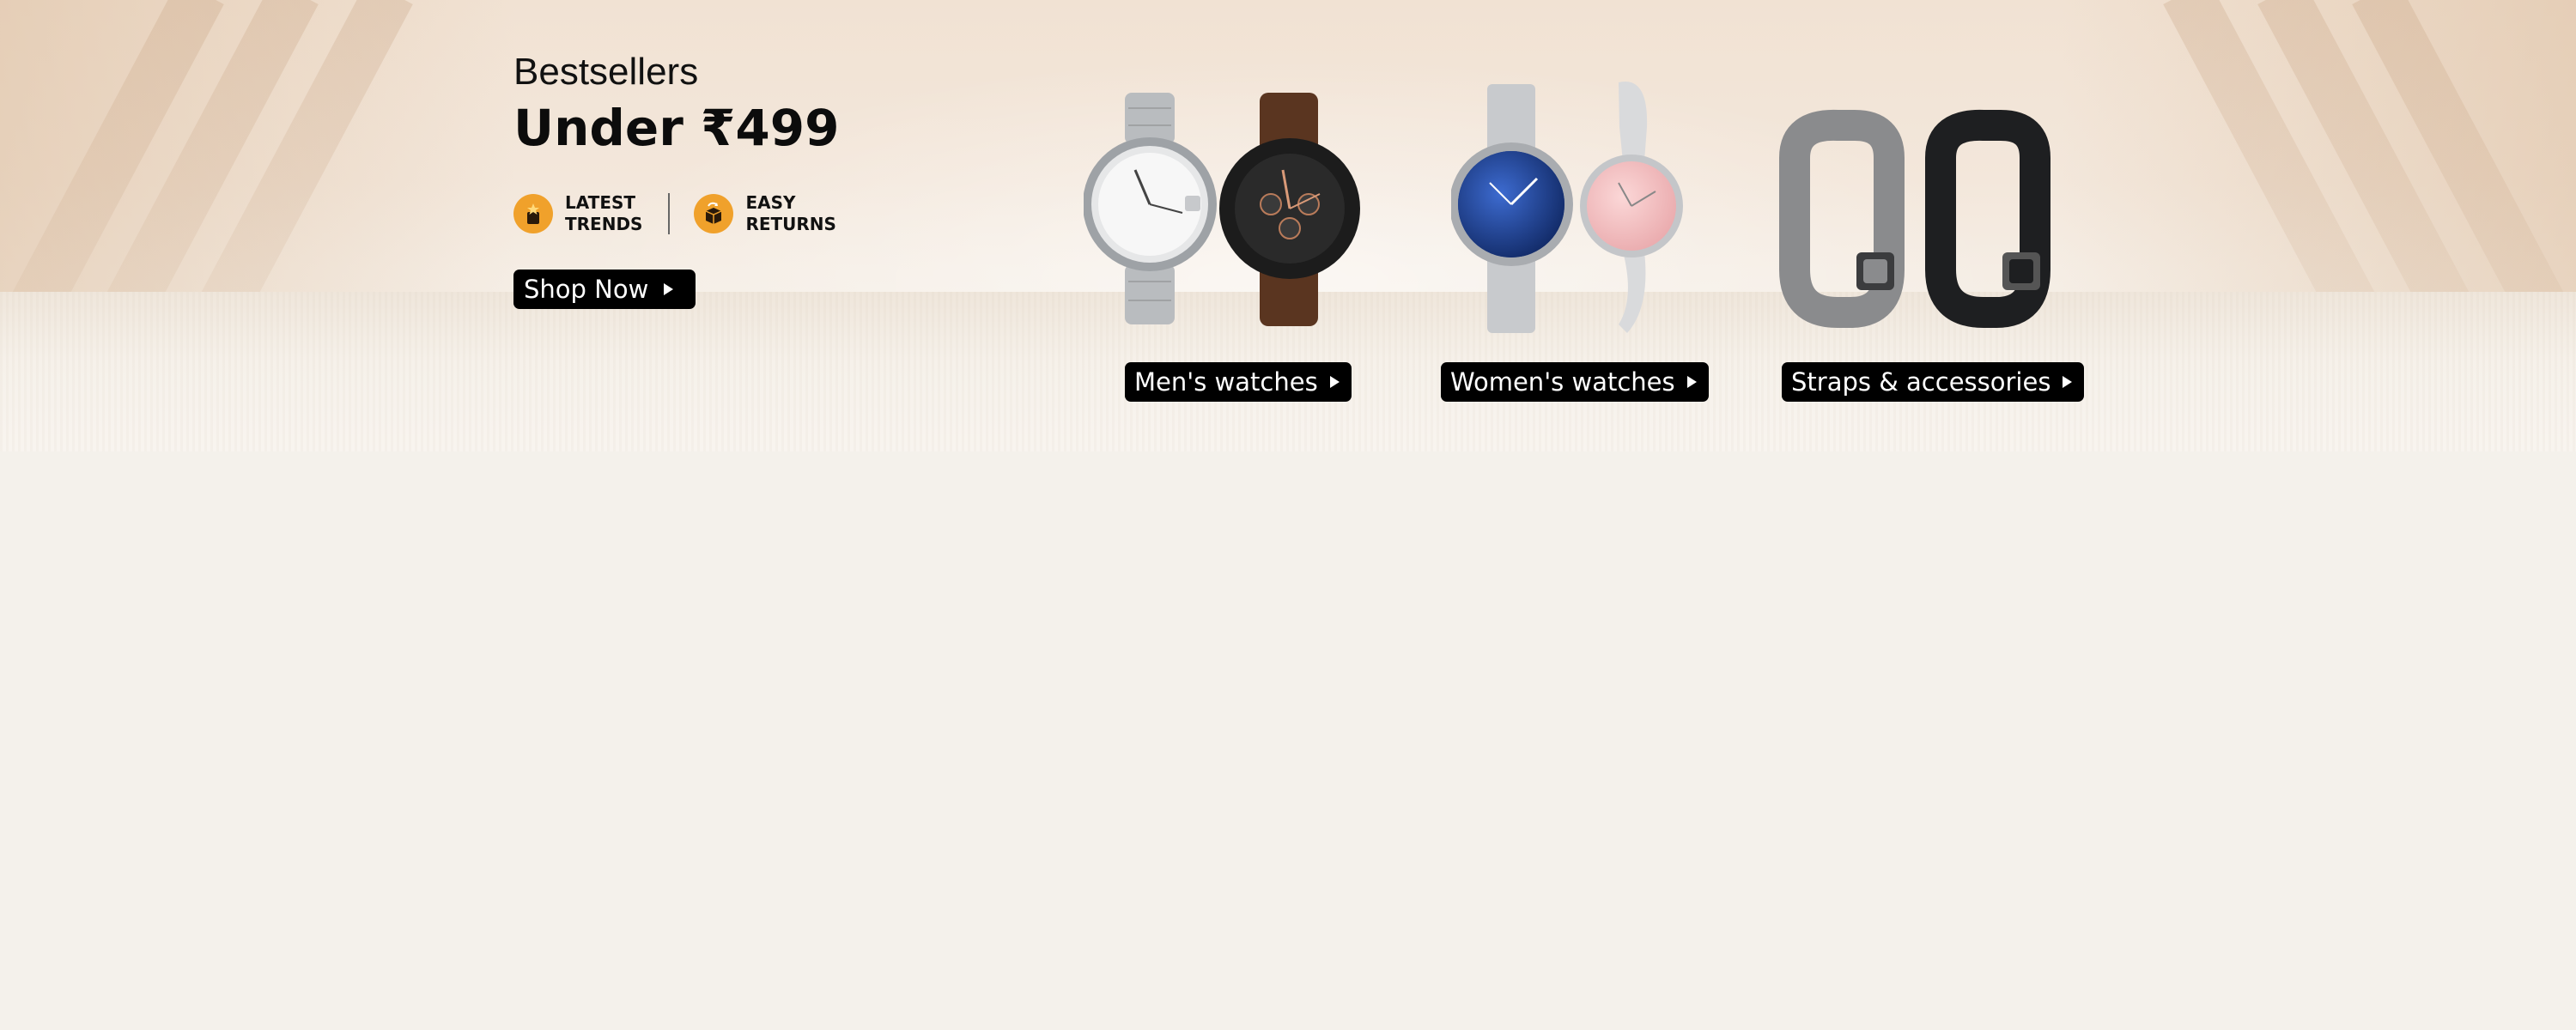 The height and width of the screenshot is (1030, 2576). What do you see at coordinates (1226, 382) in the screenshot?
I see `mens-watches-label: Men's watches` at bounding box center [1226, 382].